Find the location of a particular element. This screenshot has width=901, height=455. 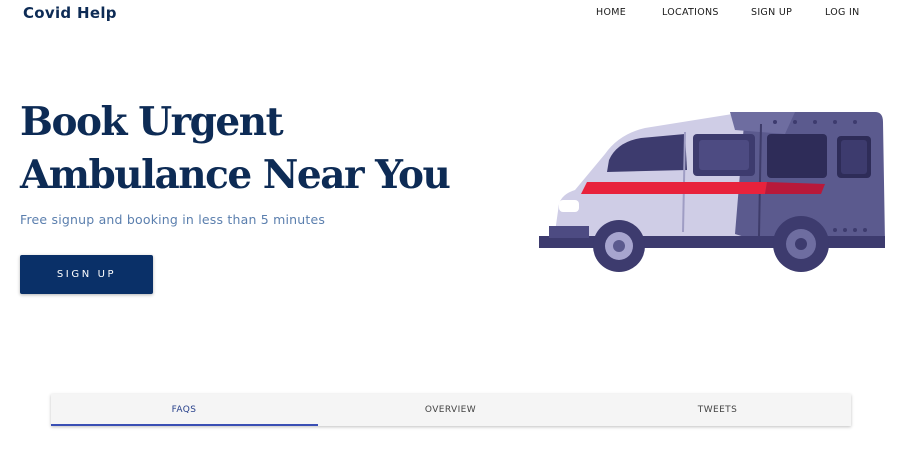

nav-log-in: LOG IN is located at coordinates (842, 12).